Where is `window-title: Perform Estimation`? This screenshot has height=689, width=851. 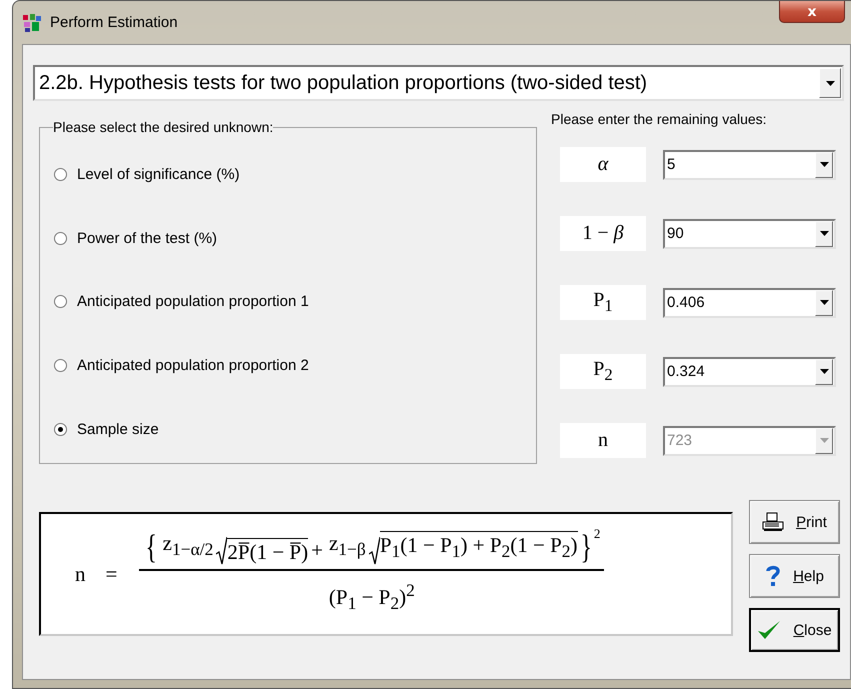
window-title: Perform Estimation is located at coordinates (114, 22).